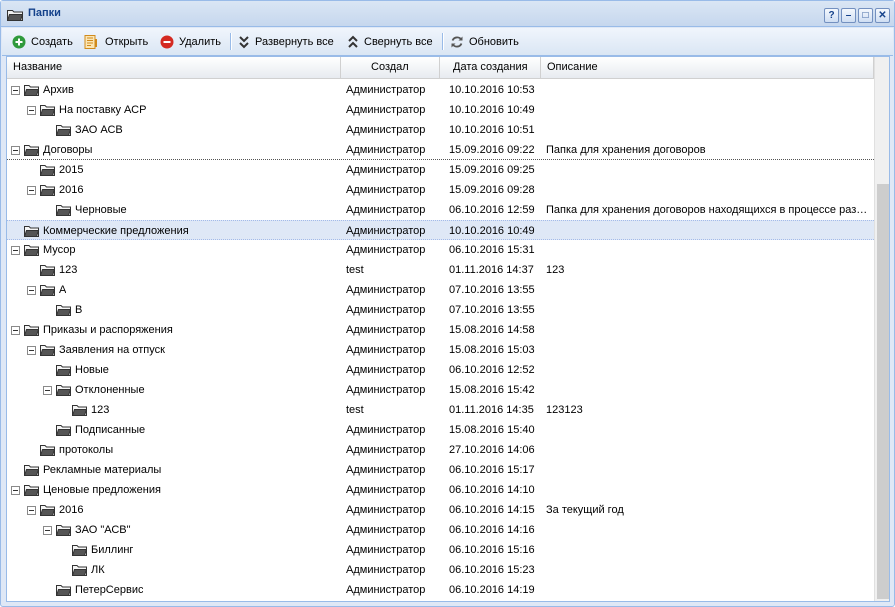  I want to click on close-tool-button: ✕, so click(882, 15).